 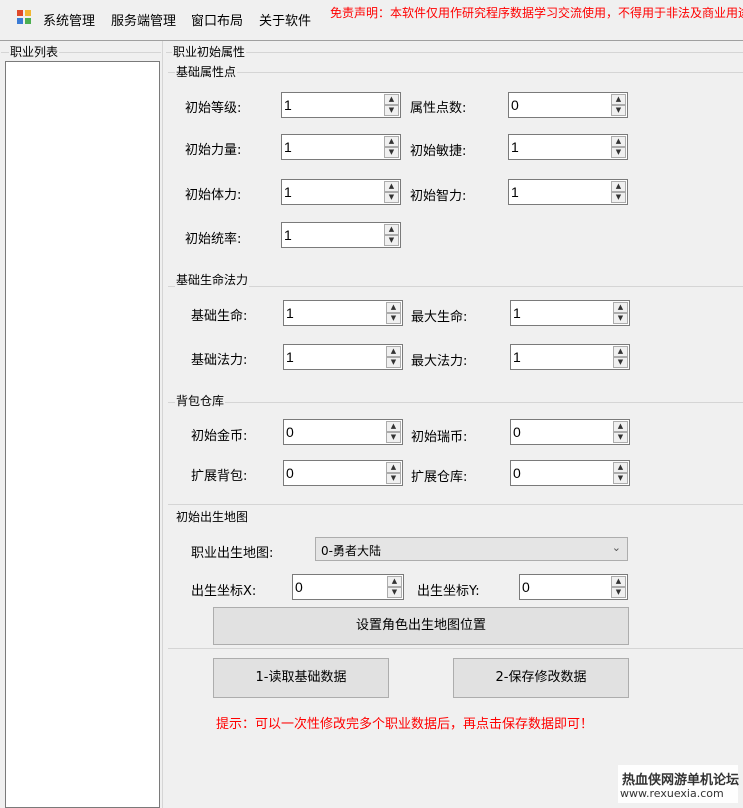 I want to click on command-spinner: ▲▼, so click(x=341, y=235).